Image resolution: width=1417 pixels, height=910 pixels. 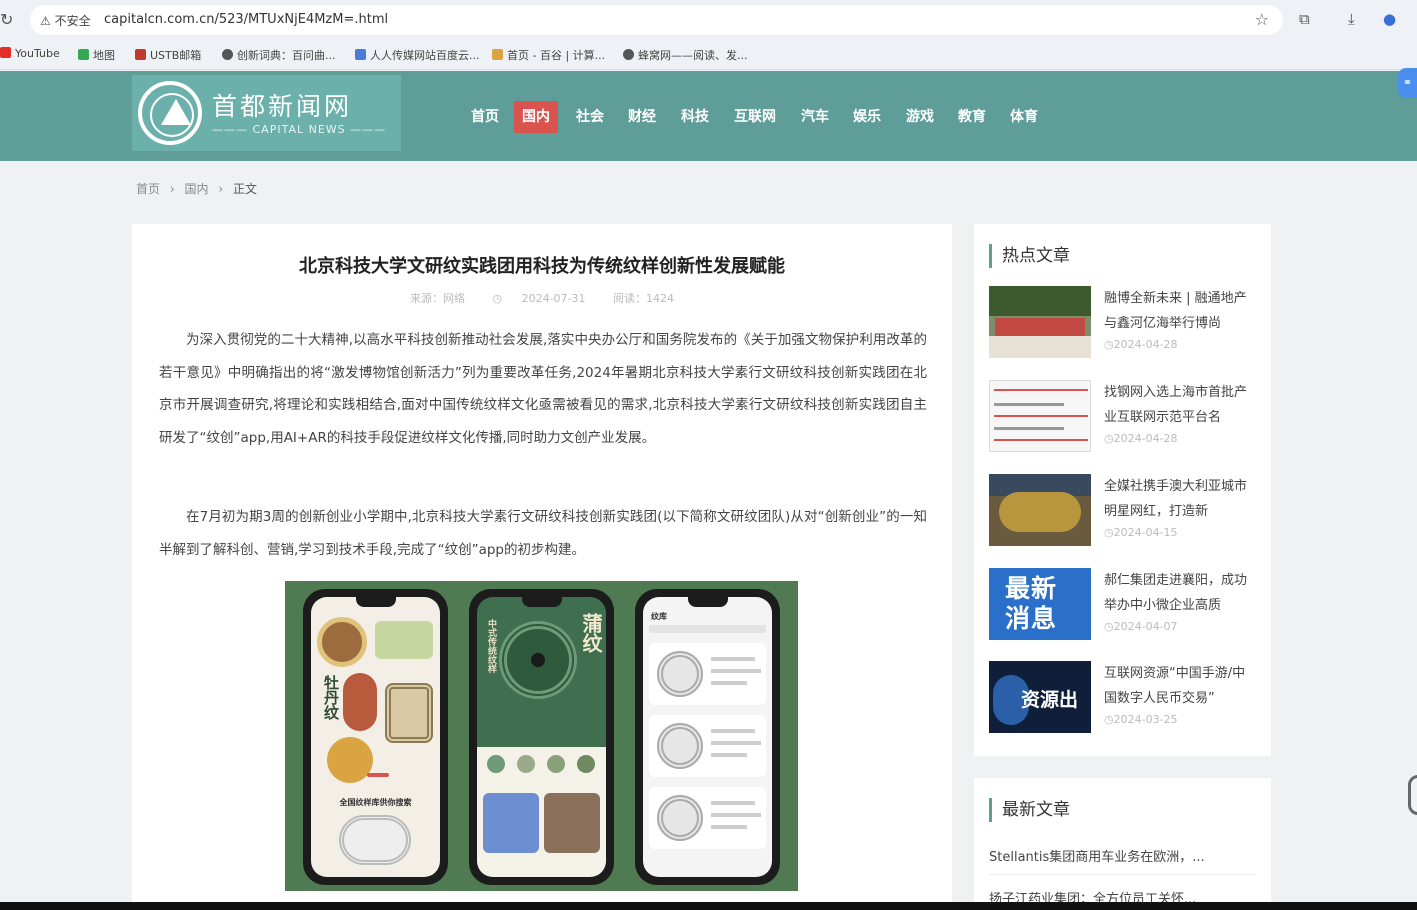 I want to click on phone-mockup-2: 蒲纹 中式传统纹样, so click(x=541, y=737).